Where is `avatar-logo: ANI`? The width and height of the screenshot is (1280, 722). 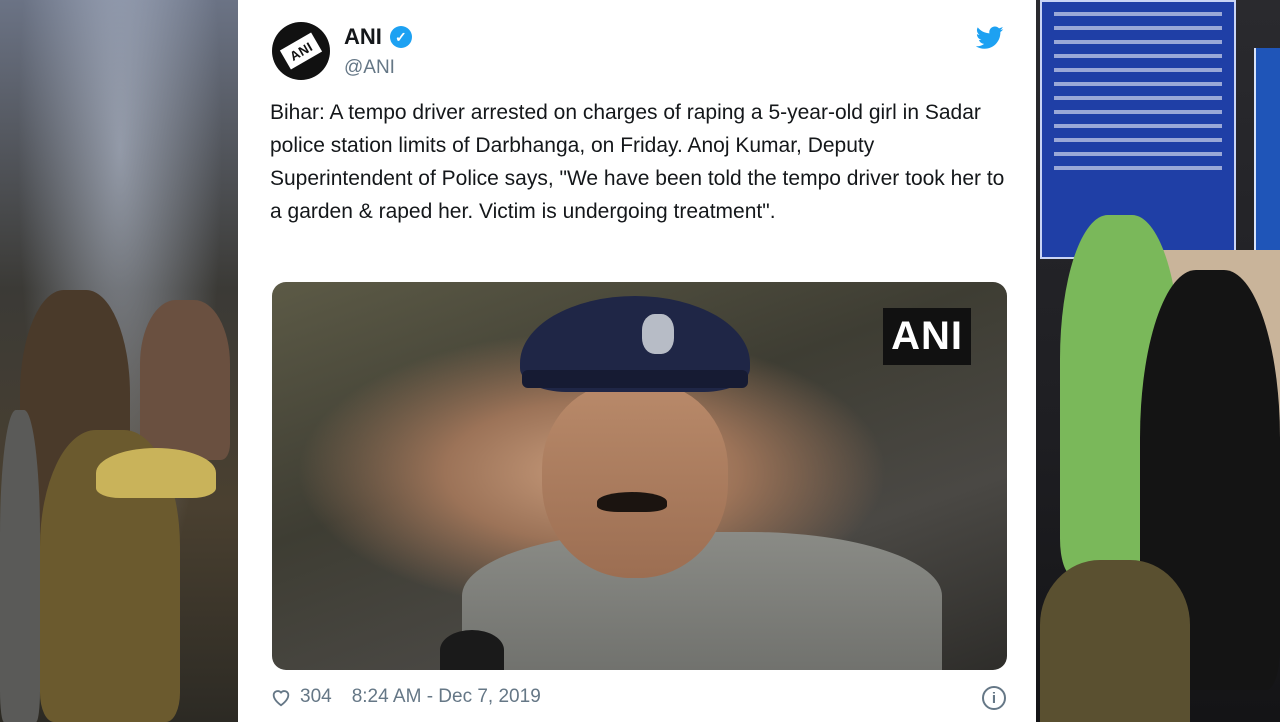
avatar-logo: ANI is located at coordinates (301, 51).